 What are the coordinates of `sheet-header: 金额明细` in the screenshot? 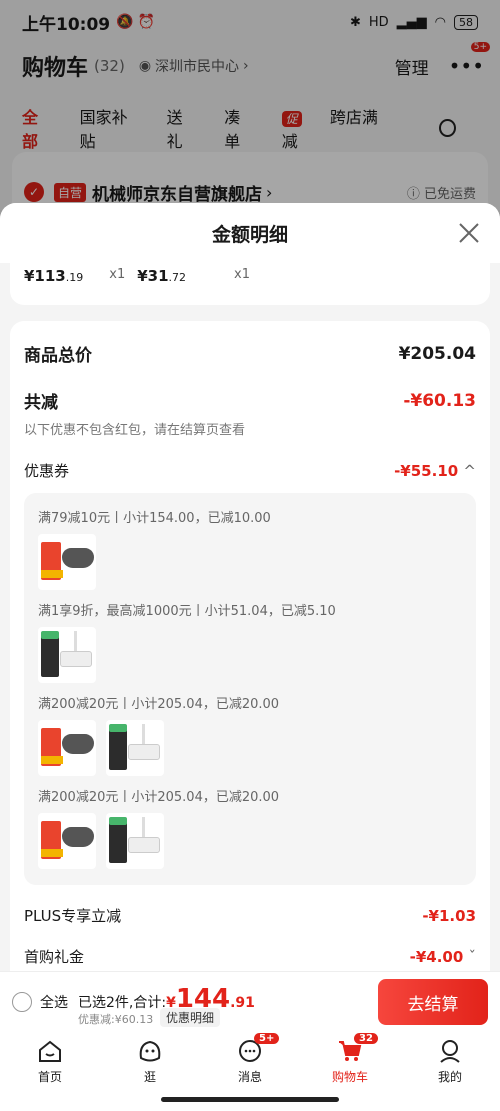 It's located at (250, 233).